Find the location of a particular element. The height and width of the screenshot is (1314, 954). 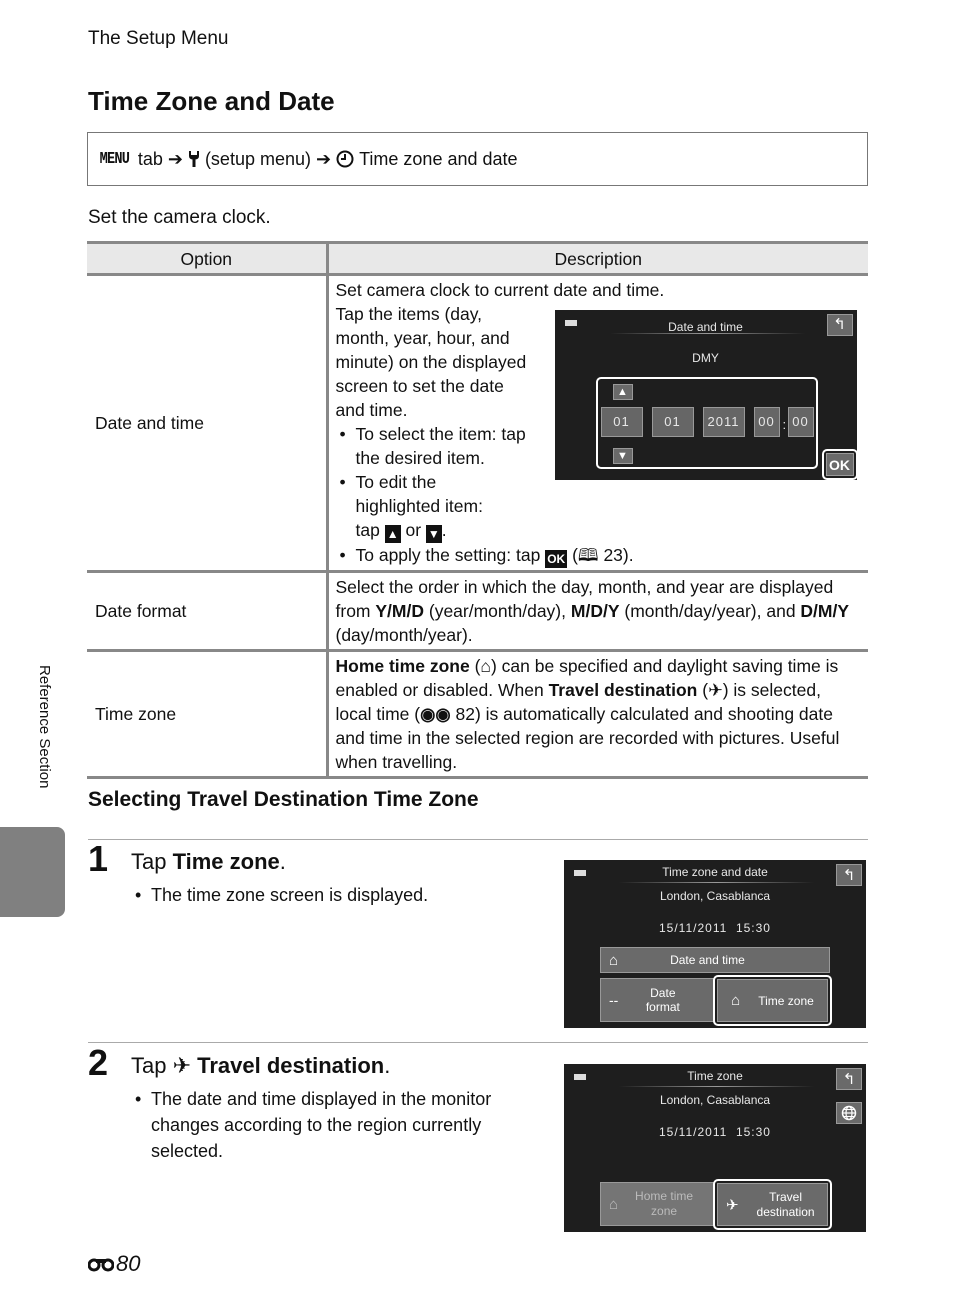

bullet-item: The time zone screen is displayed. is located at coordinates (331, 895).